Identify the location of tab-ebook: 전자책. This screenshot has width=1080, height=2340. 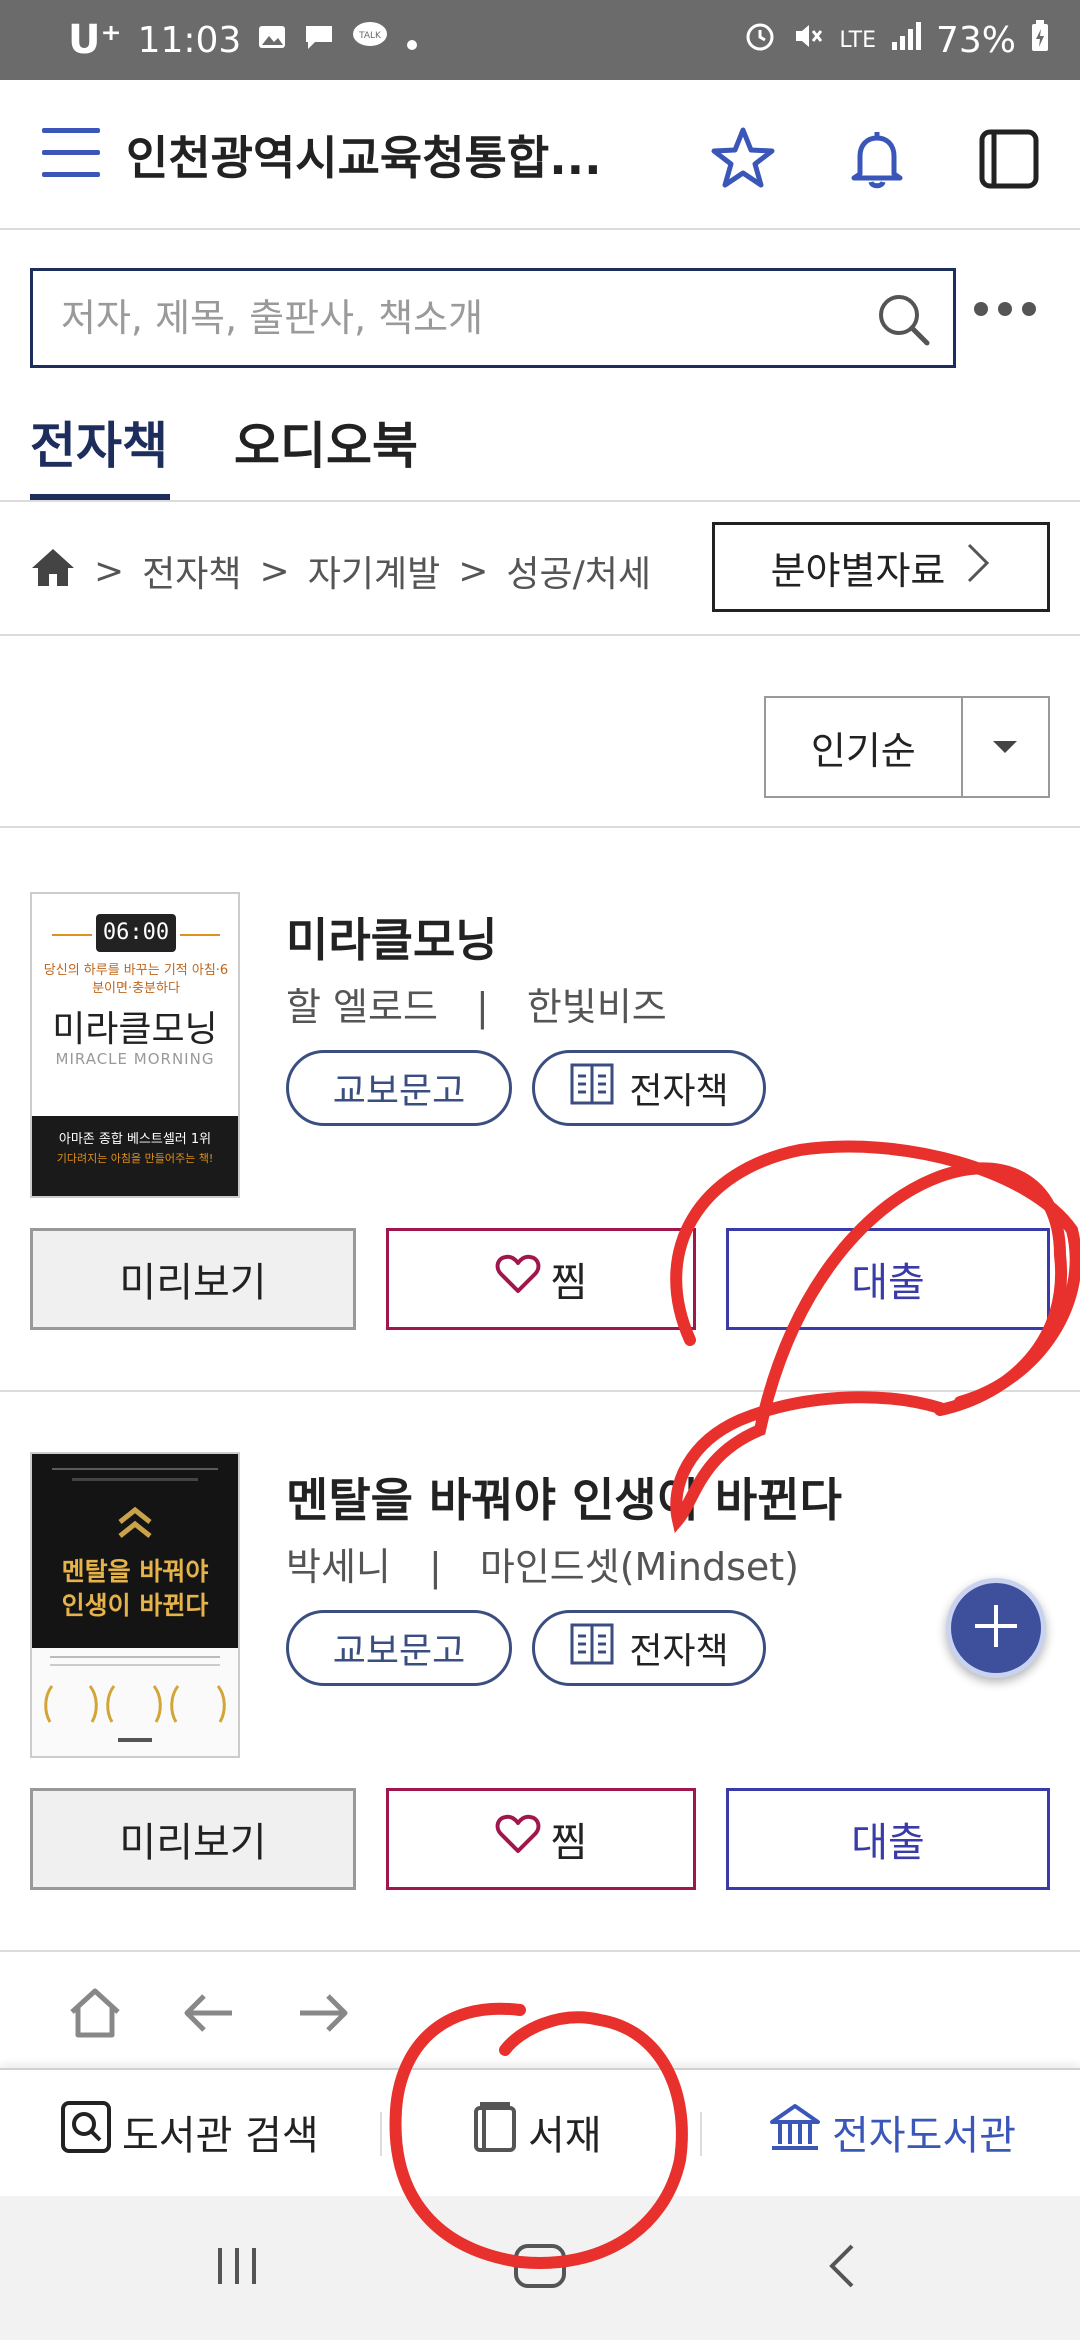
(99, 442).